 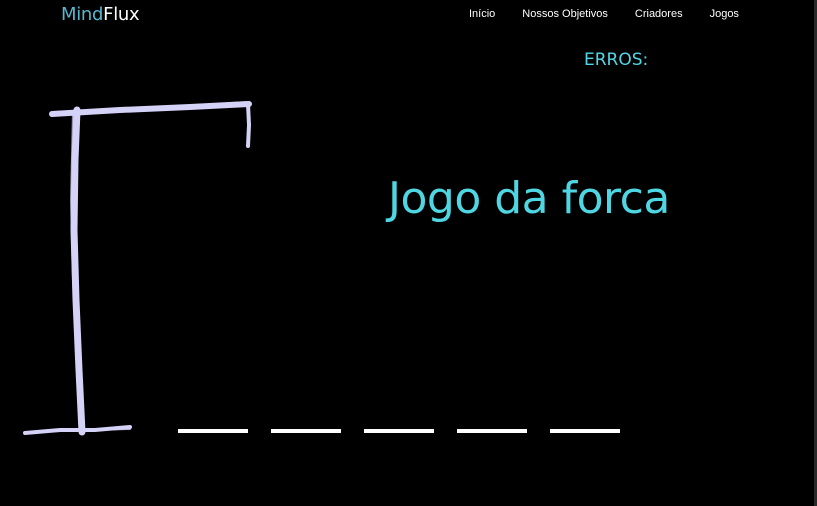 I want to click on nav-link-nossos-objetivos: Nossos Objetivos, so click(x=565, y=14).